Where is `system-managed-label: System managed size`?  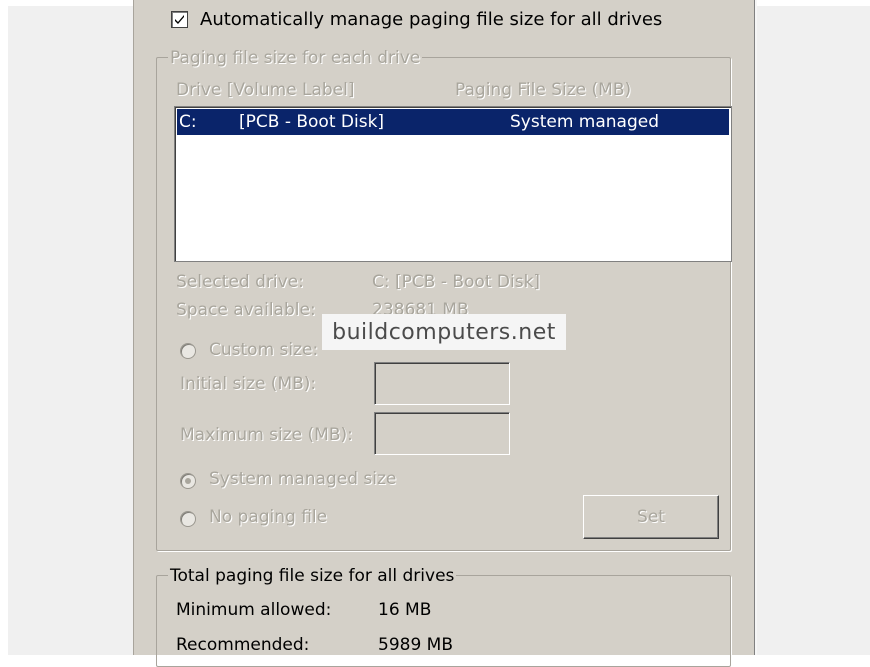 system-managed-label: System managed size is located at coordinates (302, 479).